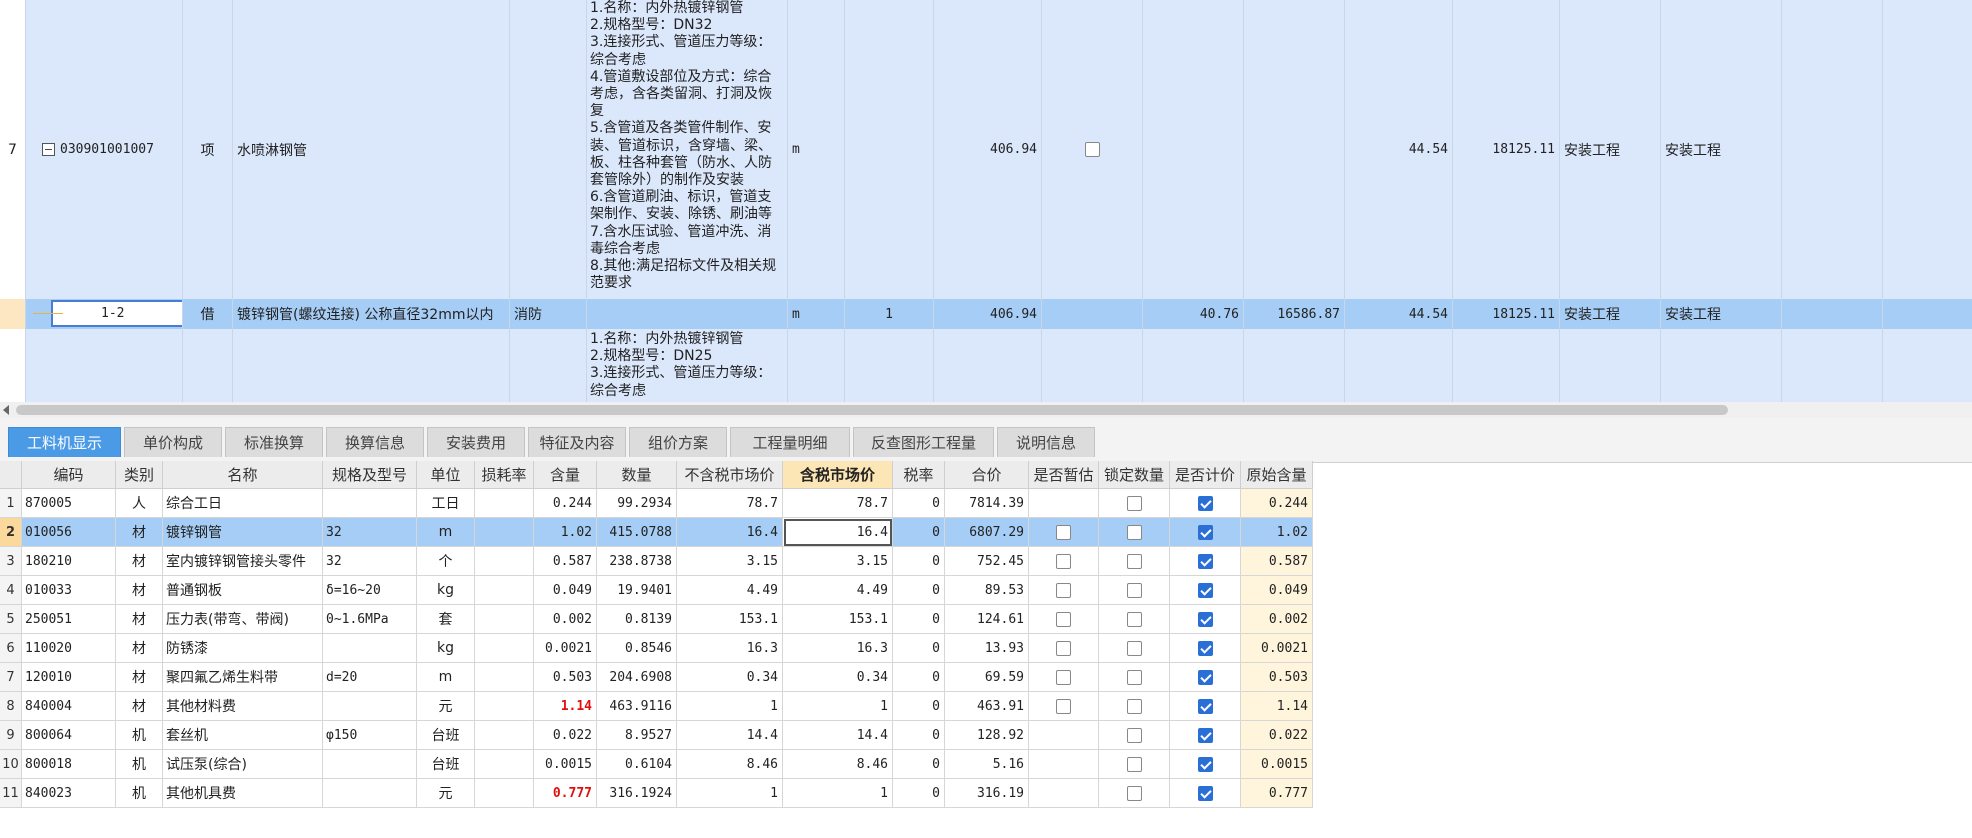 This screenshot has height=838, width=1972. Describe the element at coordinates (548, 314) in the screenshot. I see `specialty-cell: 消防` at that location.